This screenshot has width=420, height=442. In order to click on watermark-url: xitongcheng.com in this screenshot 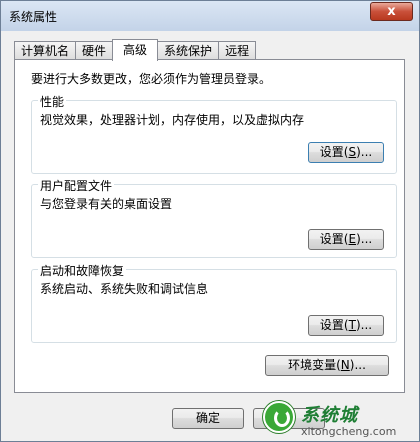, I will do `click(349, 431)`.